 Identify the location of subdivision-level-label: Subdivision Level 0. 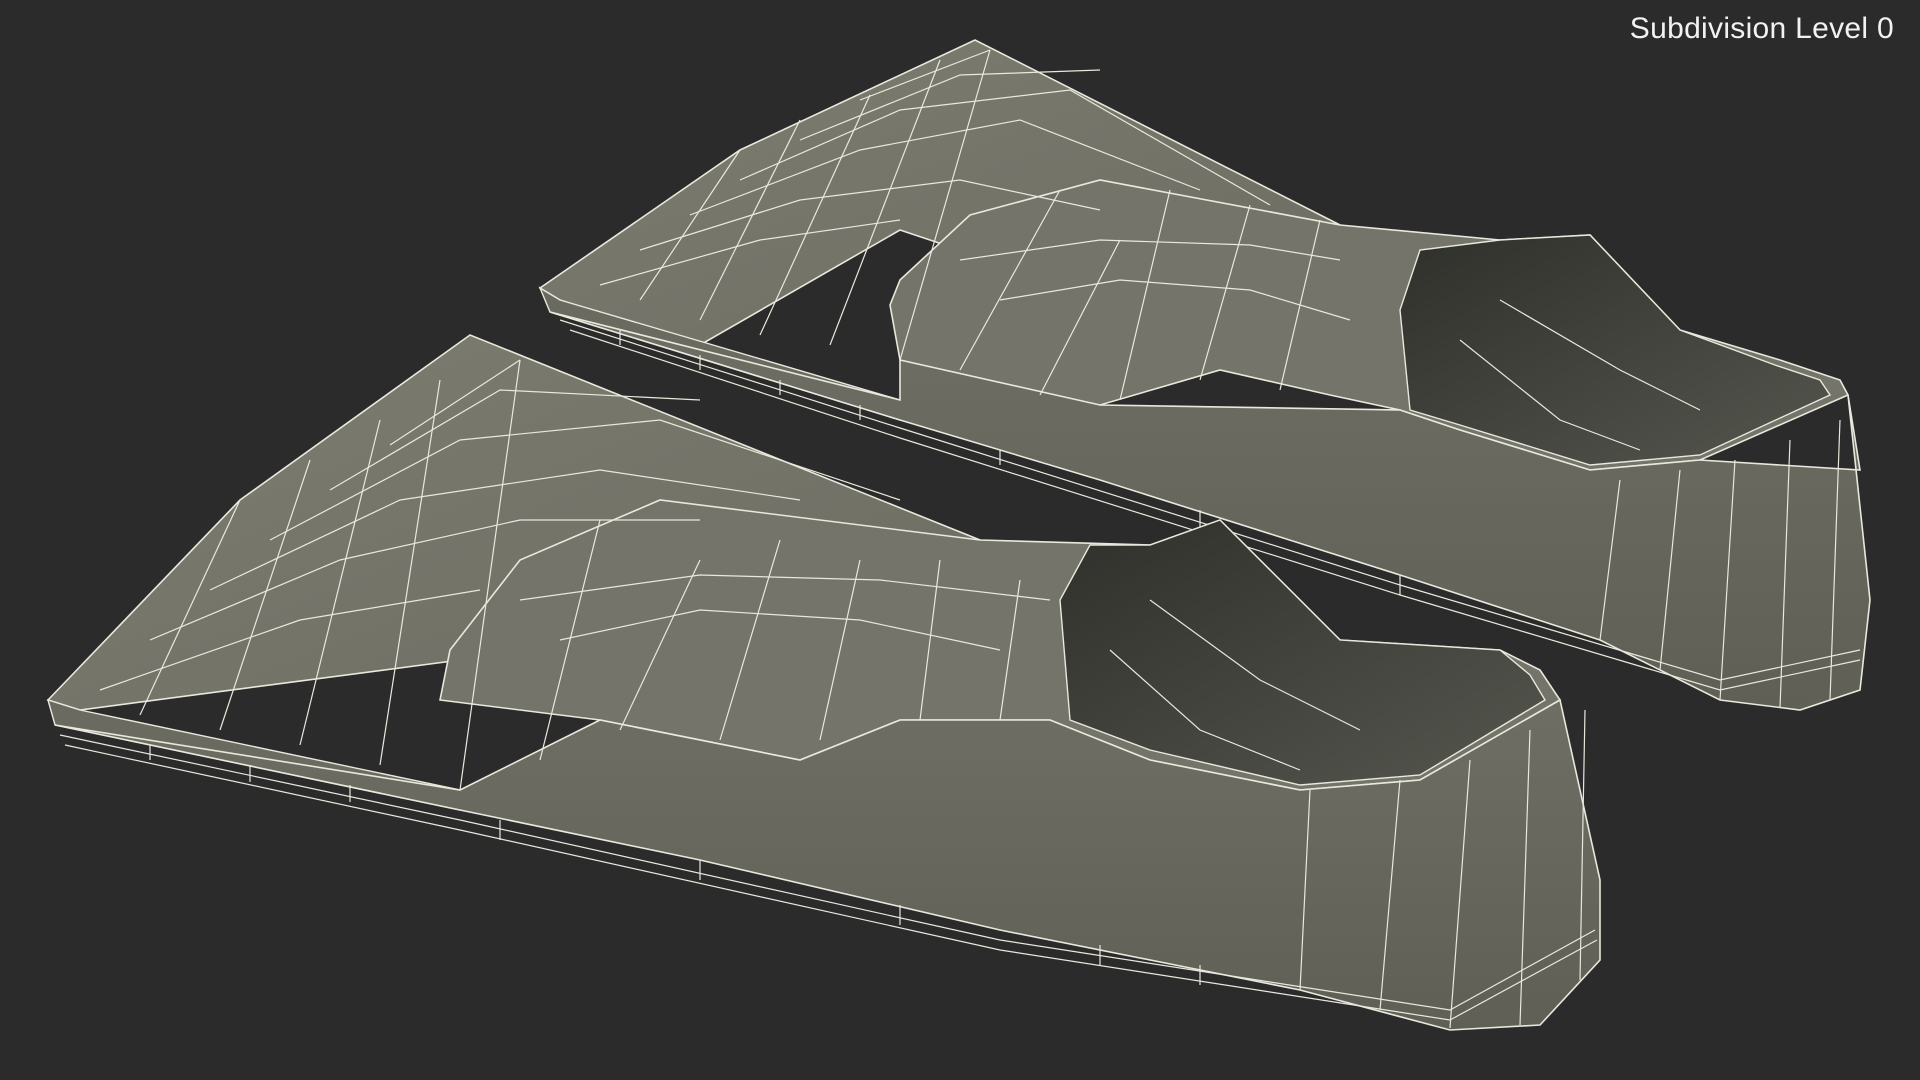
(1761, 28).